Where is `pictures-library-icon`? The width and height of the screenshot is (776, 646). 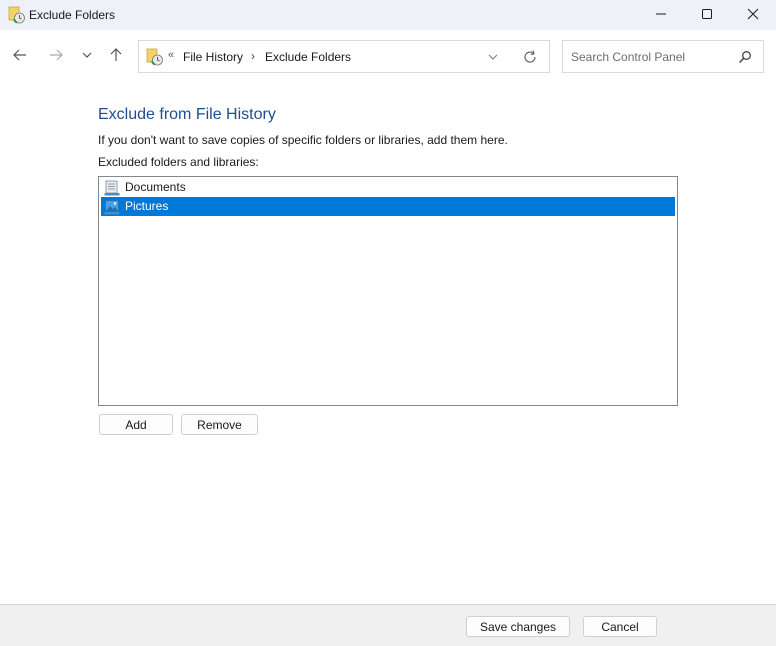 pictures-library-icon is located at coordinates (112, 207).